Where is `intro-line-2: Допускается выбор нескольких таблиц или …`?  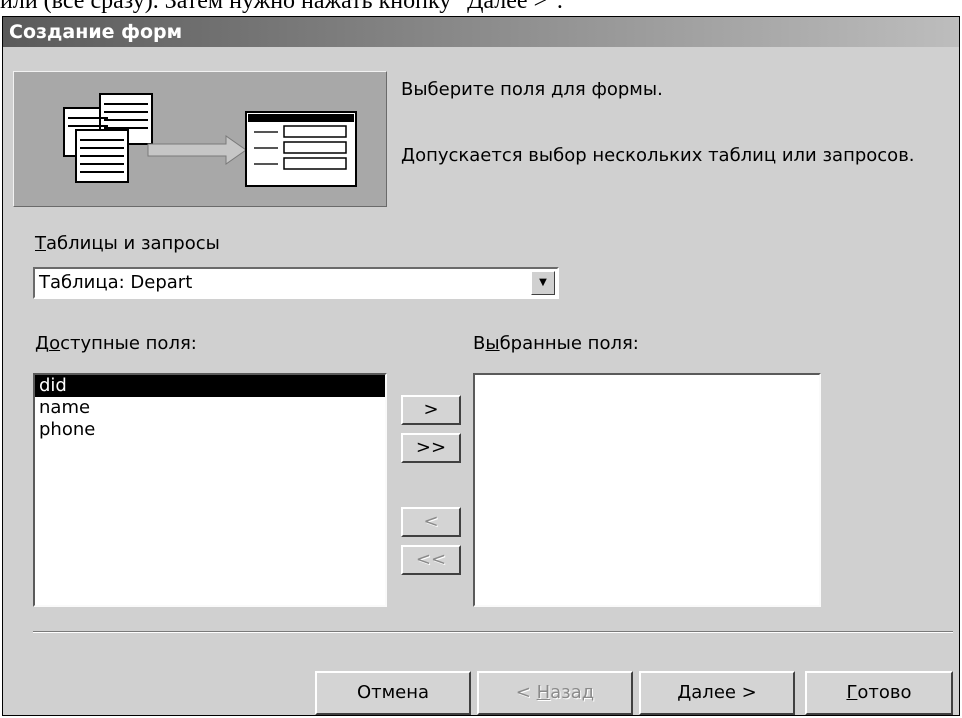
intro-line-2: Допускается выбор нескольких таблиц или … is located at coordinates (658, 155).